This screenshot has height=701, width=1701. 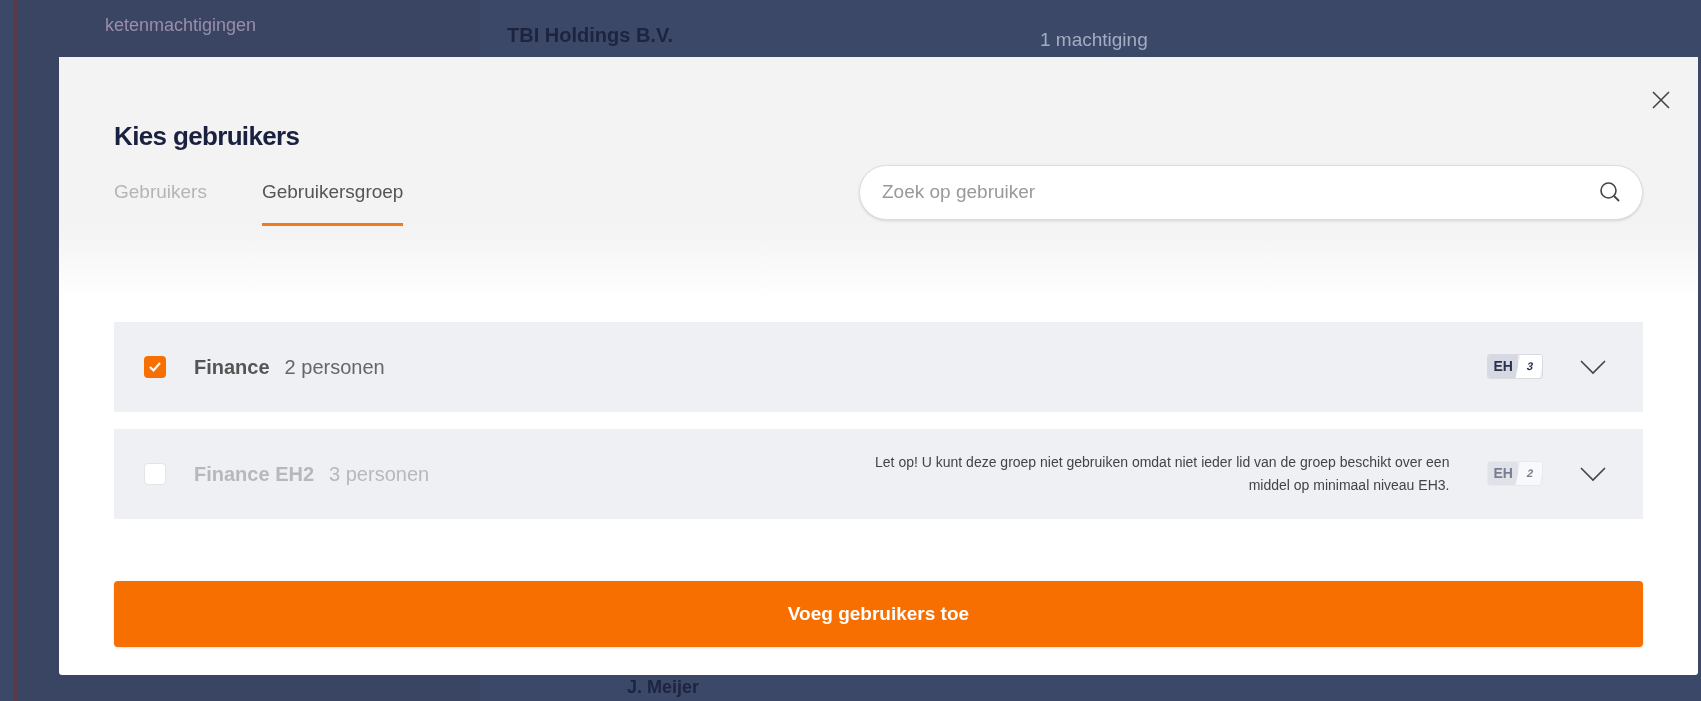 What do you see at coordinates (379, 474) in the screenshot?
I see `member-count: 3 personen` at bounding box center [379, 474].